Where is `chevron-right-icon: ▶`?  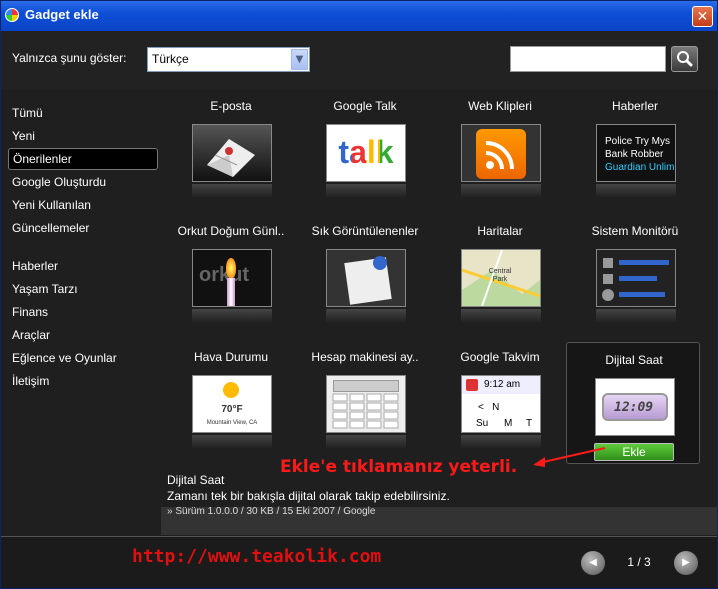
chevron-right-icon: ▶ is located at coordinates (686, 562).